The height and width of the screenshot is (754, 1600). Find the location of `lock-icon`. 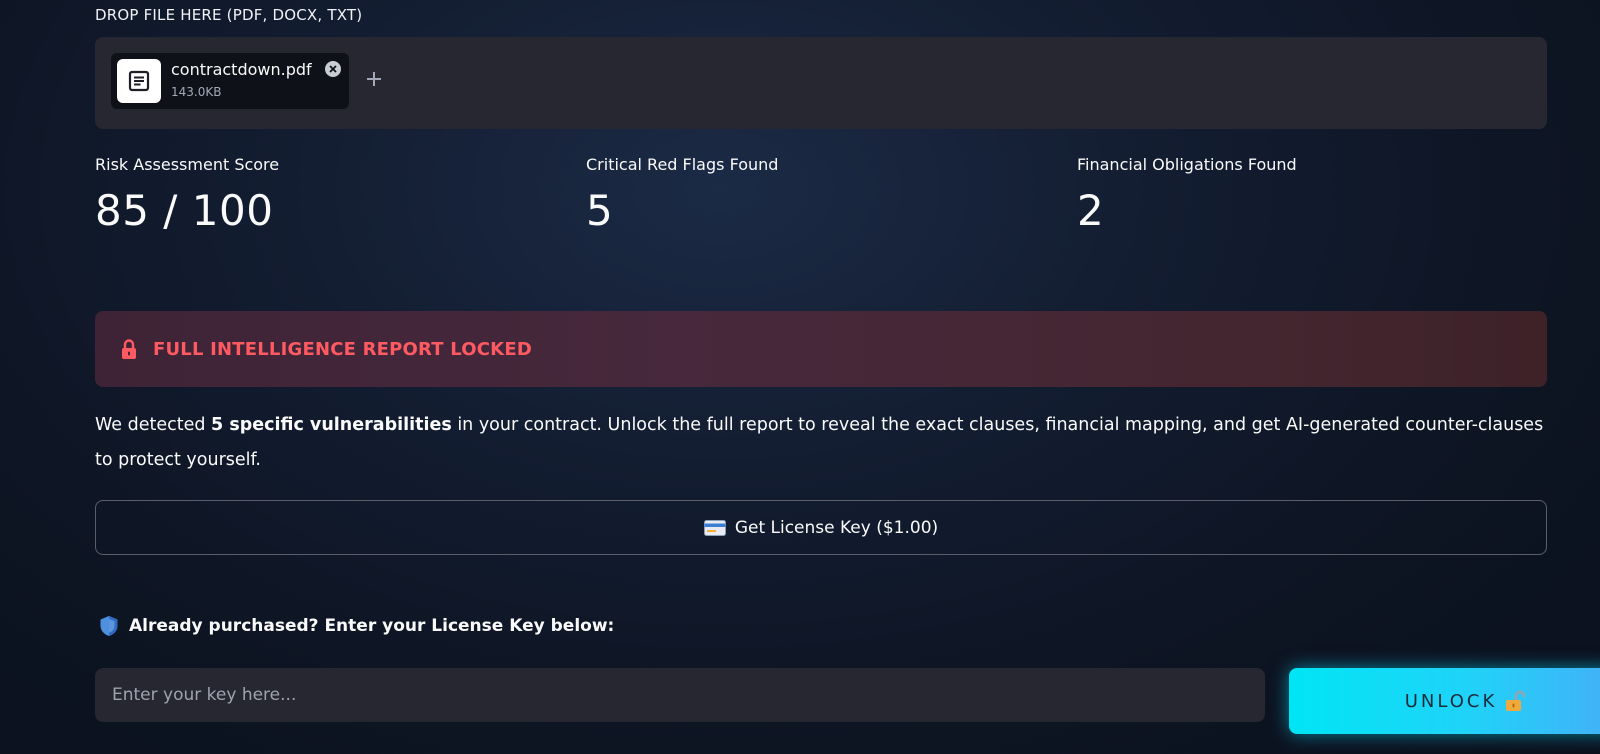

lock-icon is located at coordinates (130, 349).